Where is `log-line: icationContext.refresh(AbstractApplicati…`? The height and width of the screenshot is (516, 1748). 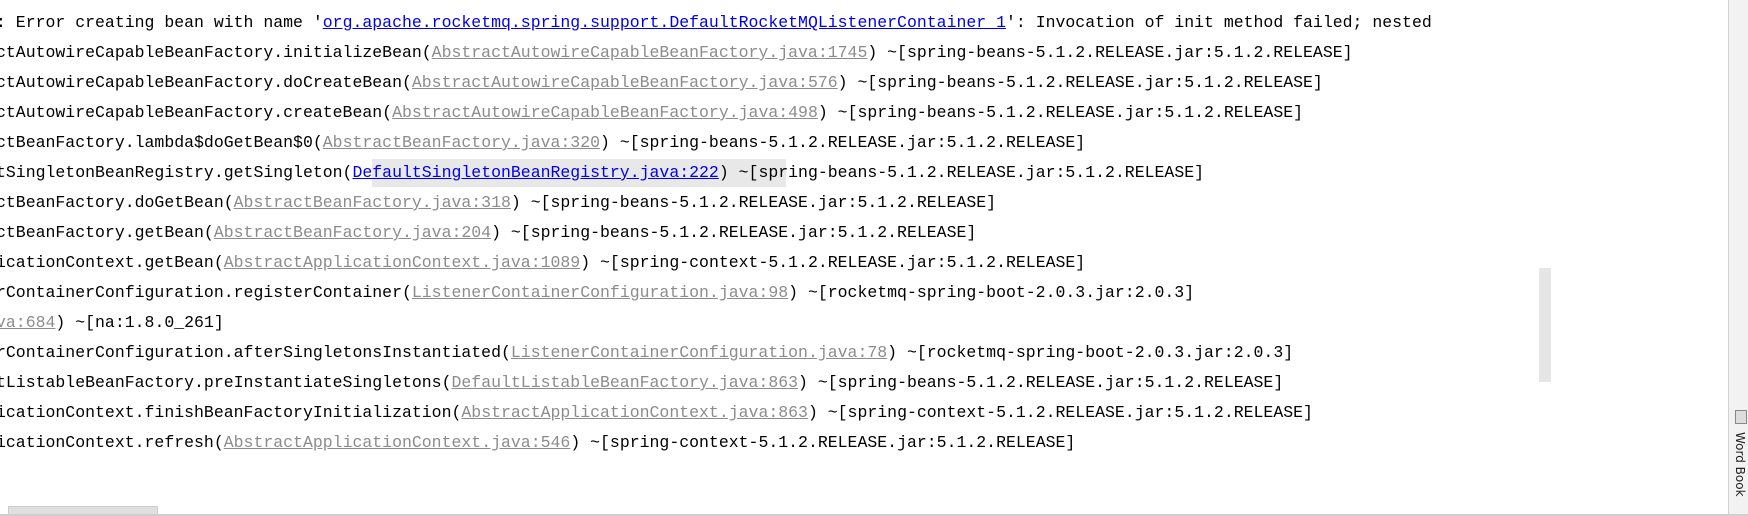
log-line: icationContext.refresh(AbstractApplicati… is located at coordinates (537, 443).